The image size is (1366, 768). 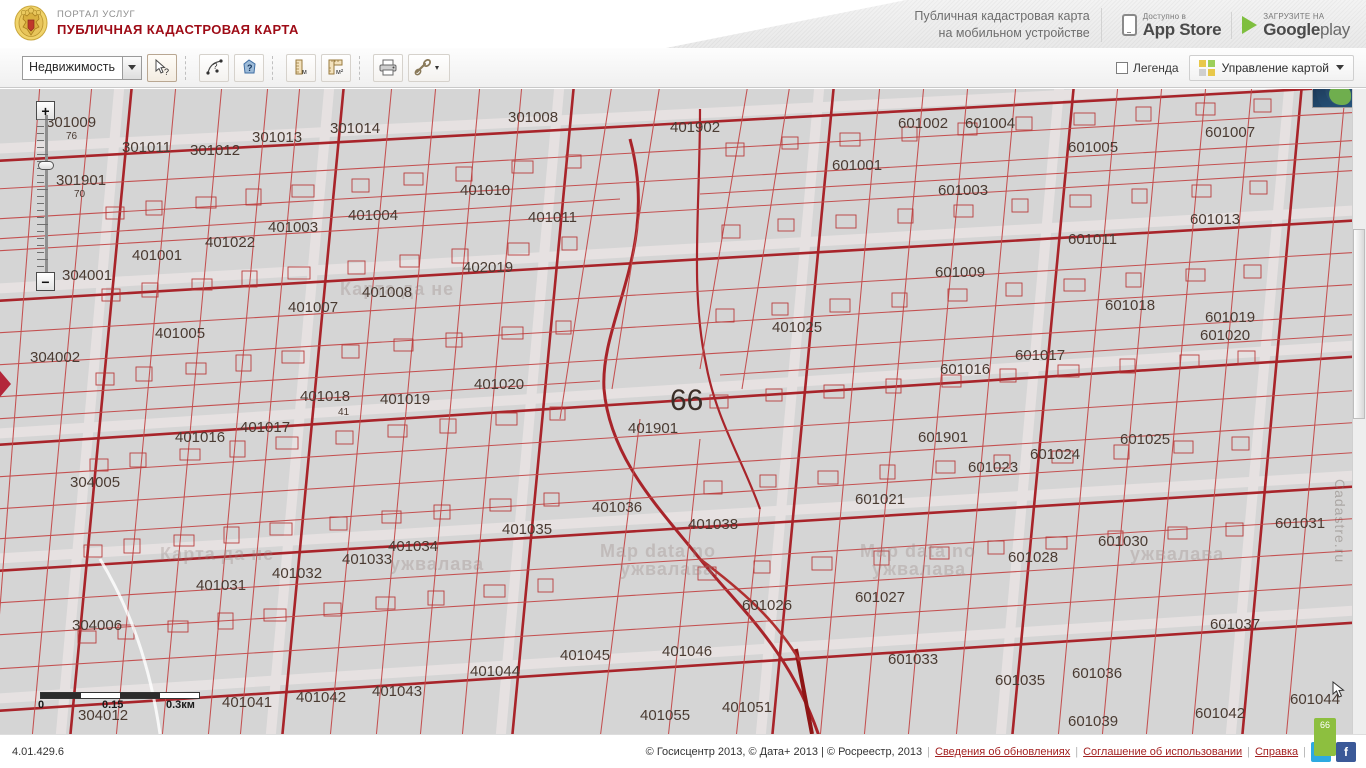 I want to click on info-tool-button: ?, so click(x=162, y=67).